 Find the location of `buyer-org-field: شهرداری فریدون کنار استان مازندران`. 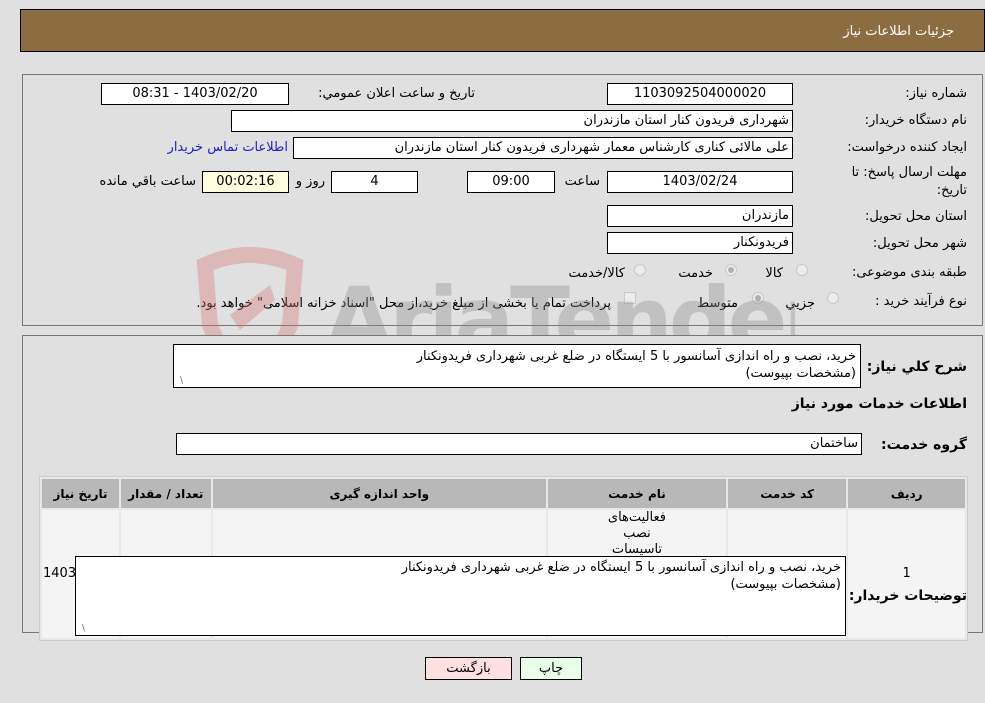

buyer-org-field: شهرداری فریدون کنار استان مازندران is located at coordinates (512, 121).